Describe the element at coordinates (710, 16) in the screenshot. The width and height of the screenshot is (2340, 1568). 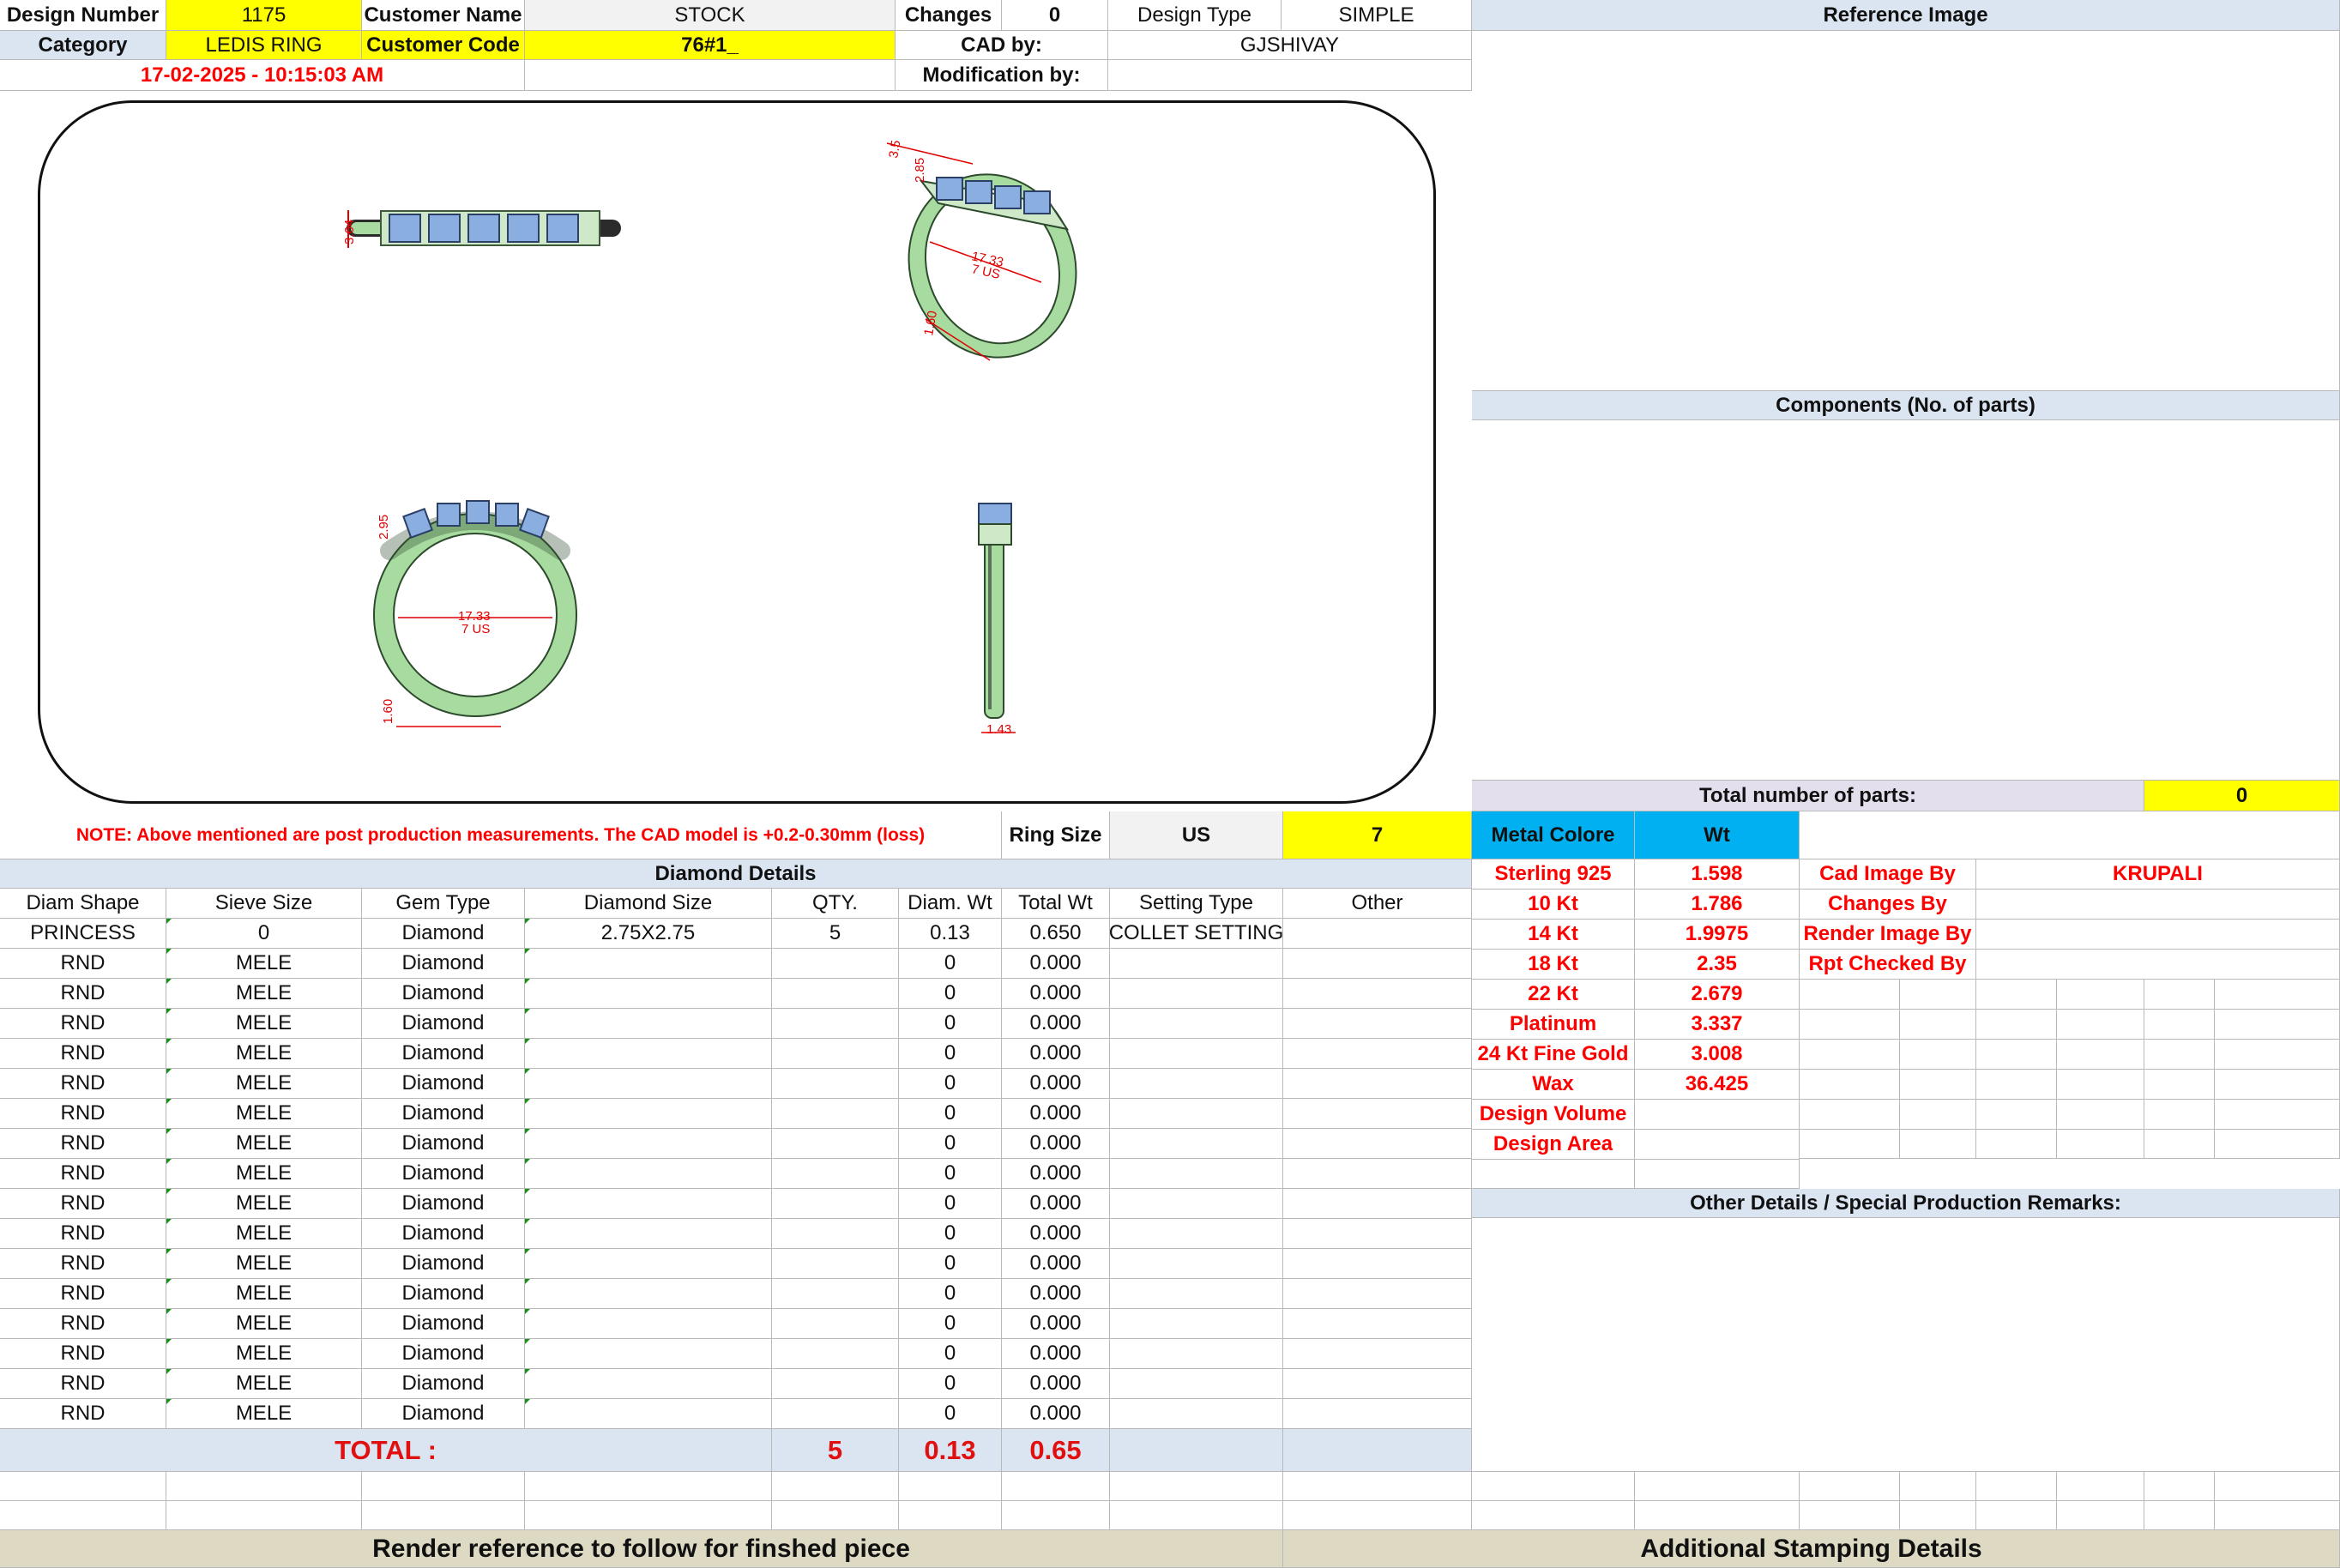
I see `customer-name-value: STOCK` at that location.